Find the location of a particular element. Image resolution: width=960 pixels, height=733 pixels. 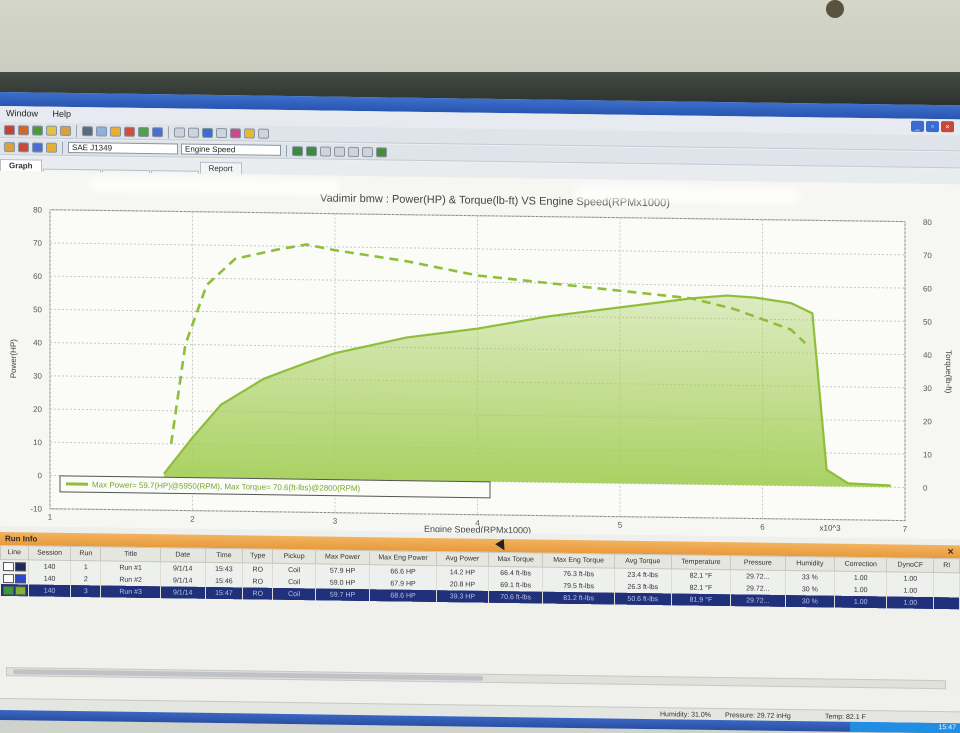

column-header: Avg Torque is located at coordinates (642, 561).